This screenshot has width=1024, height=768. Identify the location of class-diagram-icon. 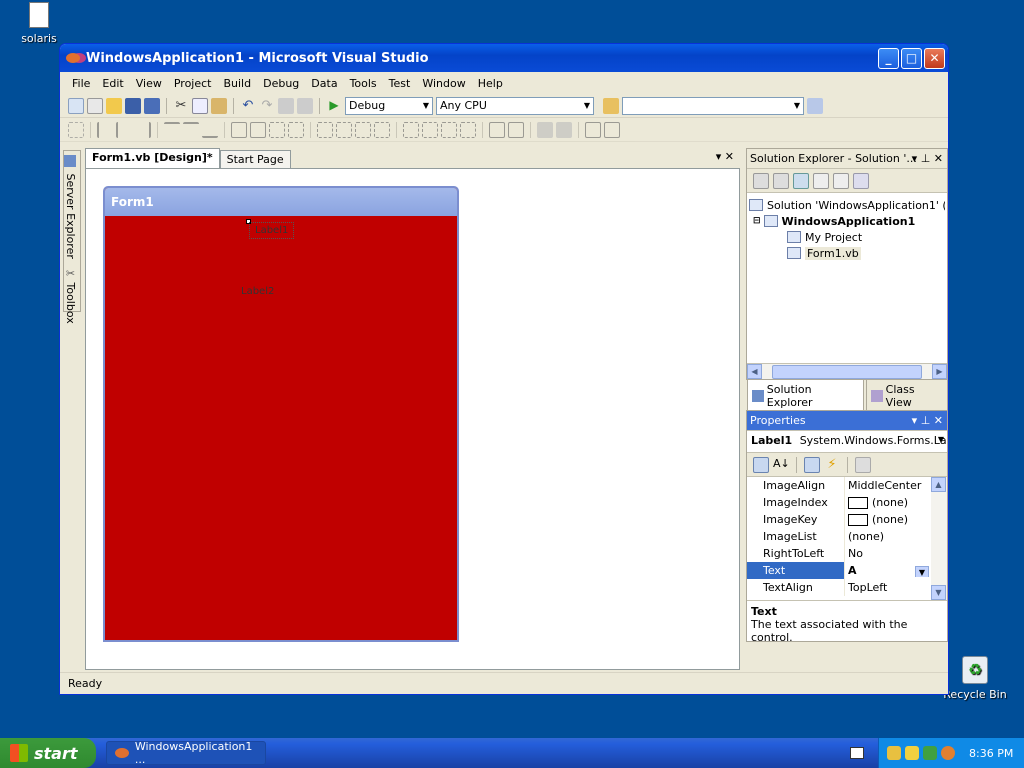
(861, 180).